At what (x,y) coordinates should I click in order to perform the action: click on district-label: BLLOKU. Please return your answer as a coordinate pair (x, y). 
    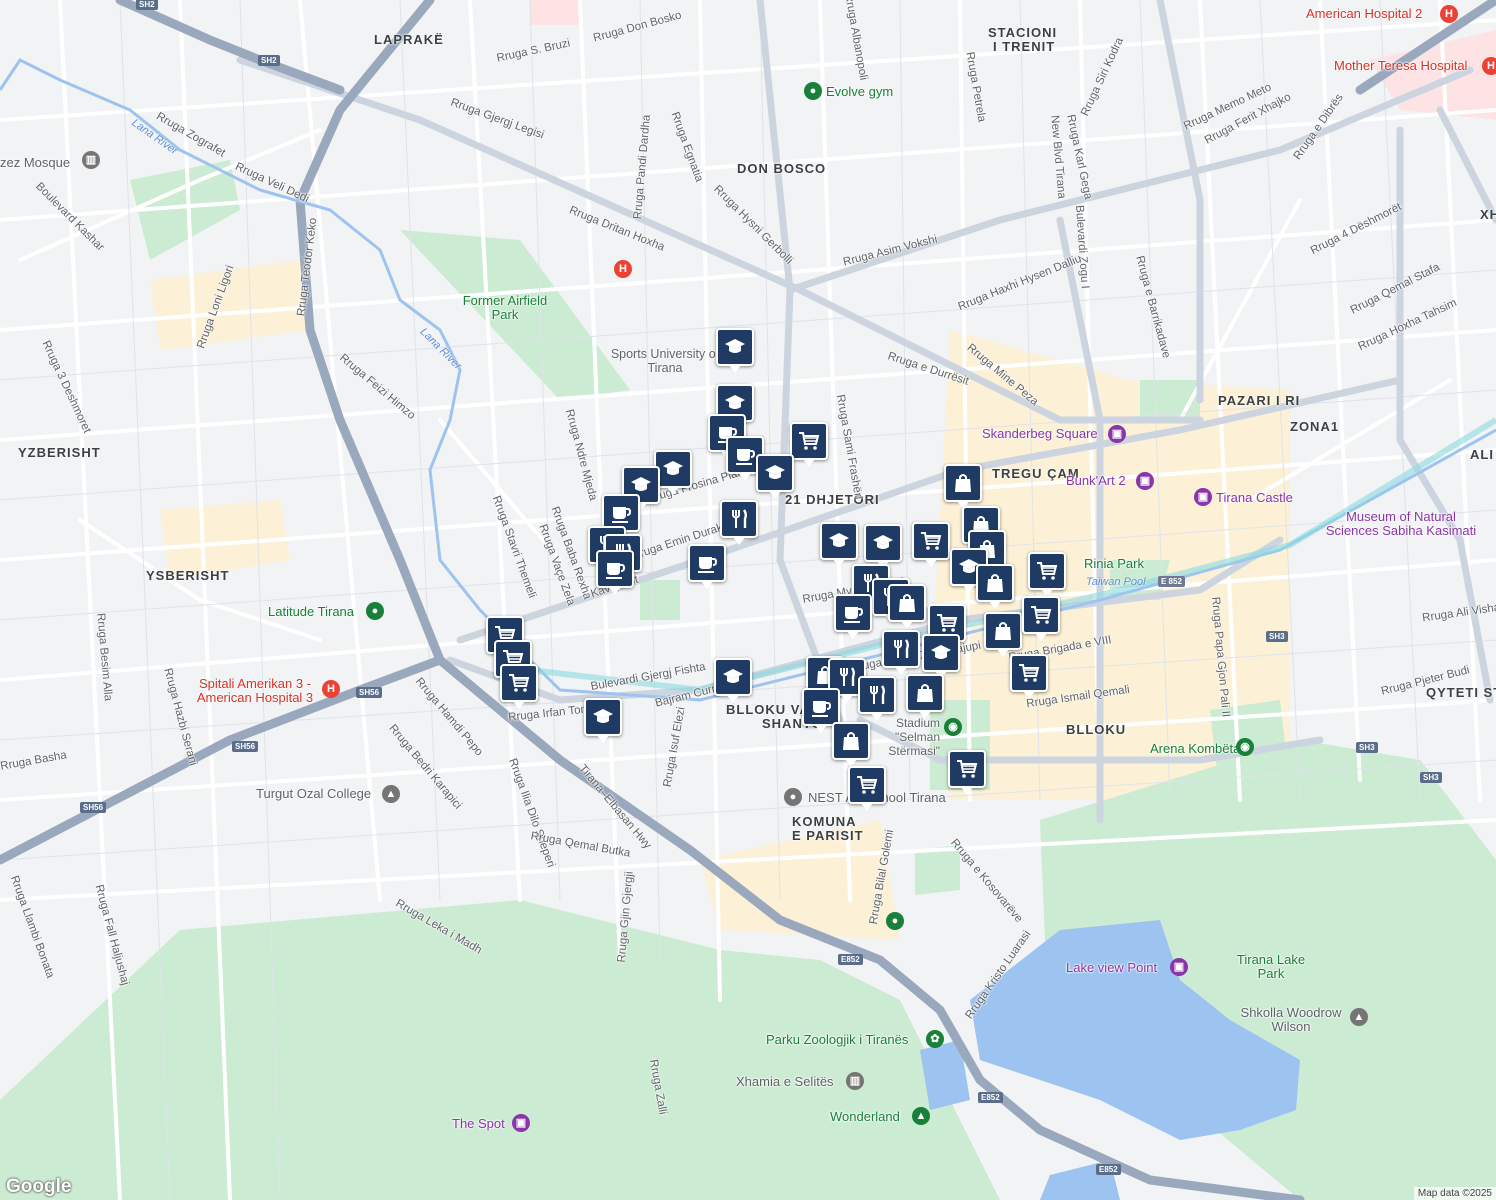
    Looking at the image, I should click on (1096, 729).